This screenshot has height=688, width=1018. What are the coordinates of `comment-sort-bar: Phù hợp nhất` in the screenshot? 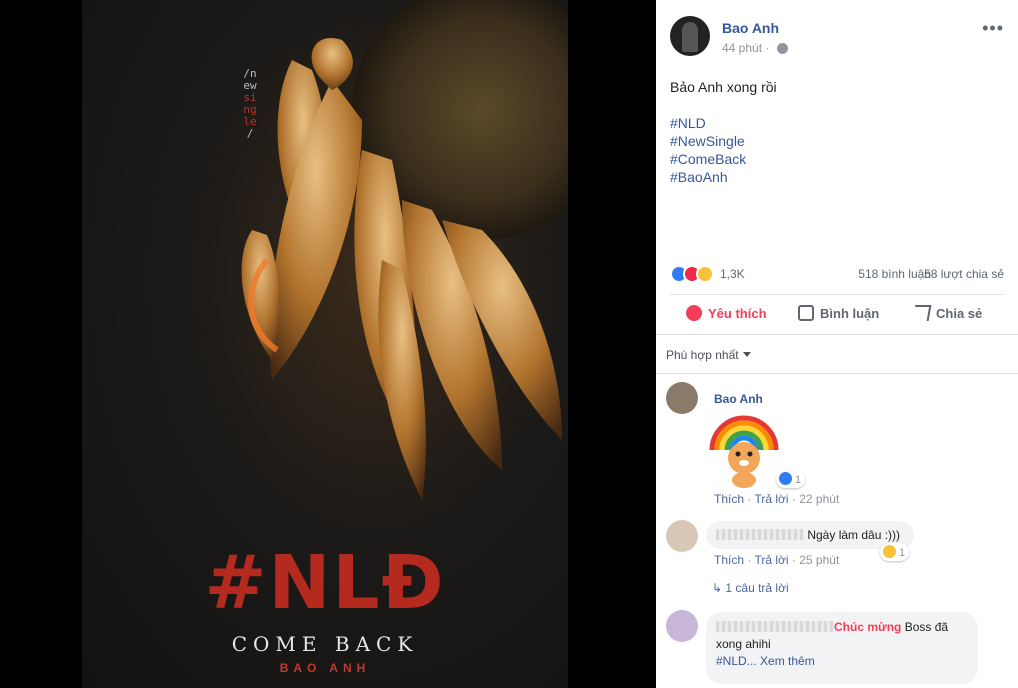 It's located at (837, 354).